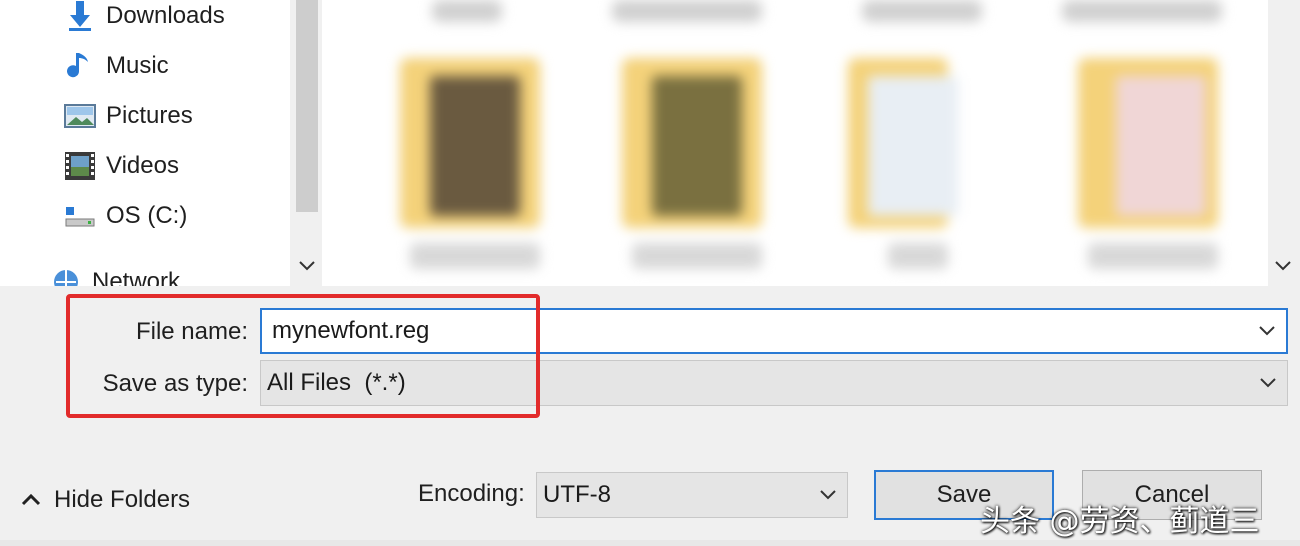 This screenshot has width=1300, height=546. I want to click on nav-item-label: Music, so click(137, 65).